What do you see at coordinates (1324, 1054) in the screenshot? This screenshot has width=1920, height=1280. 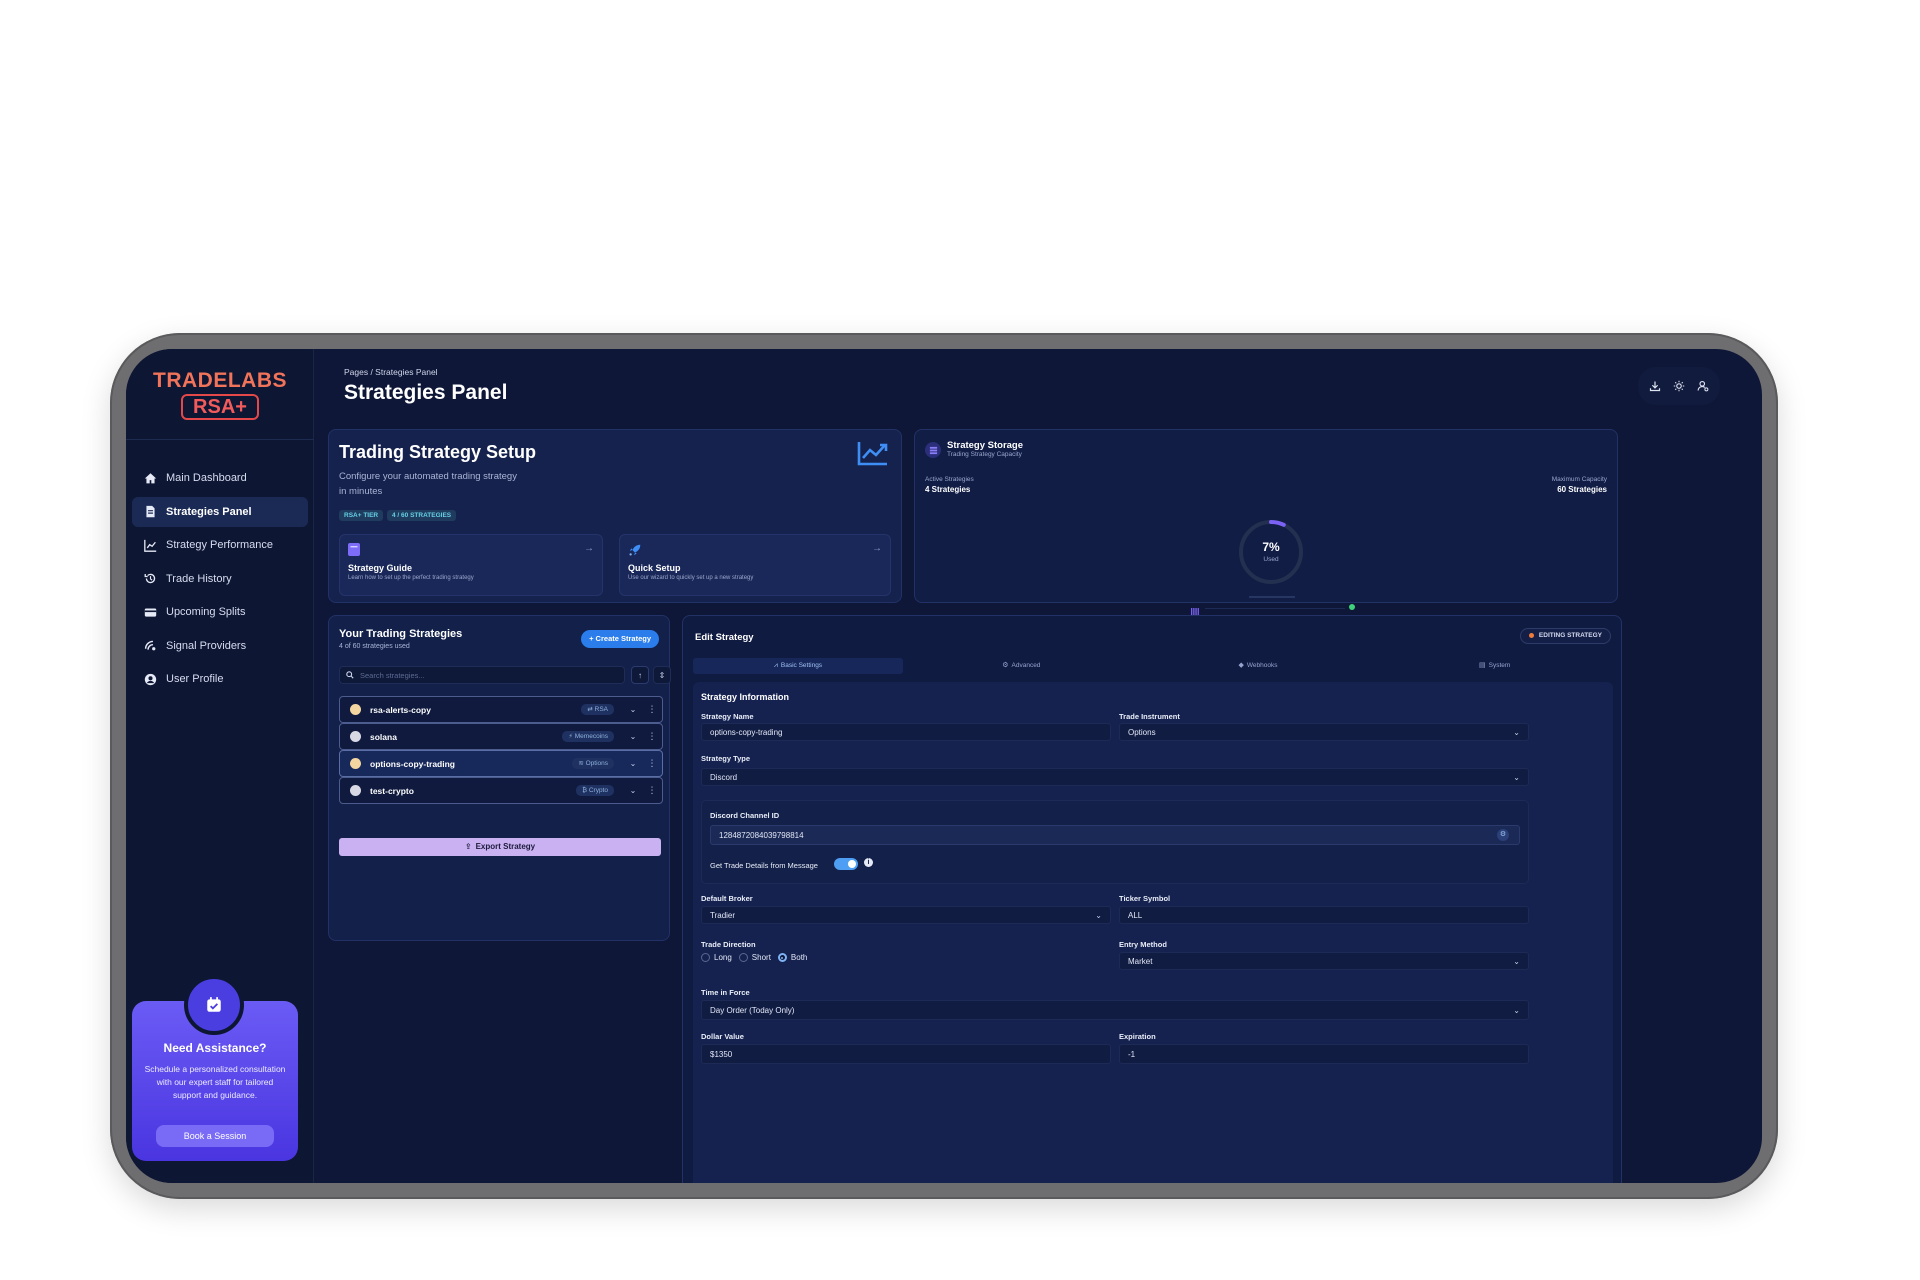 I see `expiration-input: -1` at bounding box center [1324, 1054].